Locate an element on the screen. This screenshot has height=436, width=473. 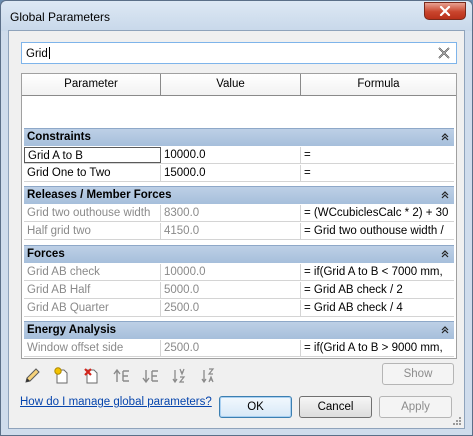
value-cell: 15000.0 is located at coordinates (231, 173).